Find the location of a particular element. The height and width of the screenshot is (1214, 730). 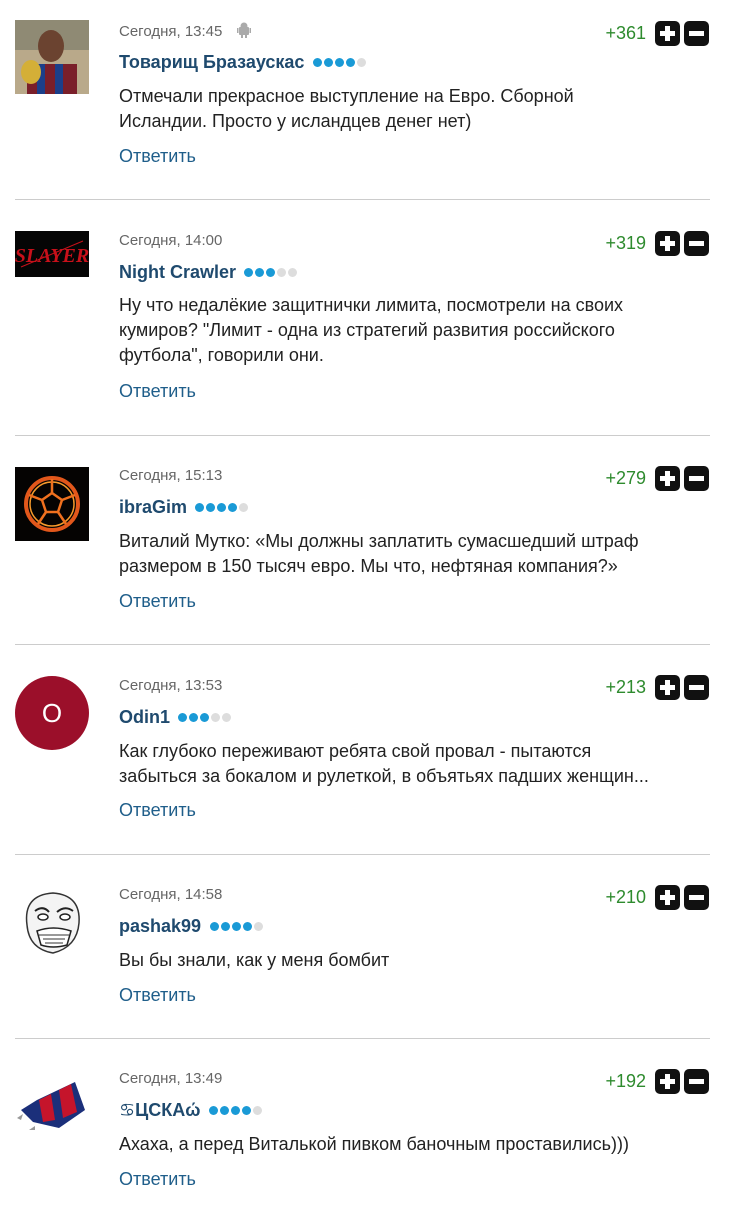

vote-score: +210 is located at coordinates (625, 897).